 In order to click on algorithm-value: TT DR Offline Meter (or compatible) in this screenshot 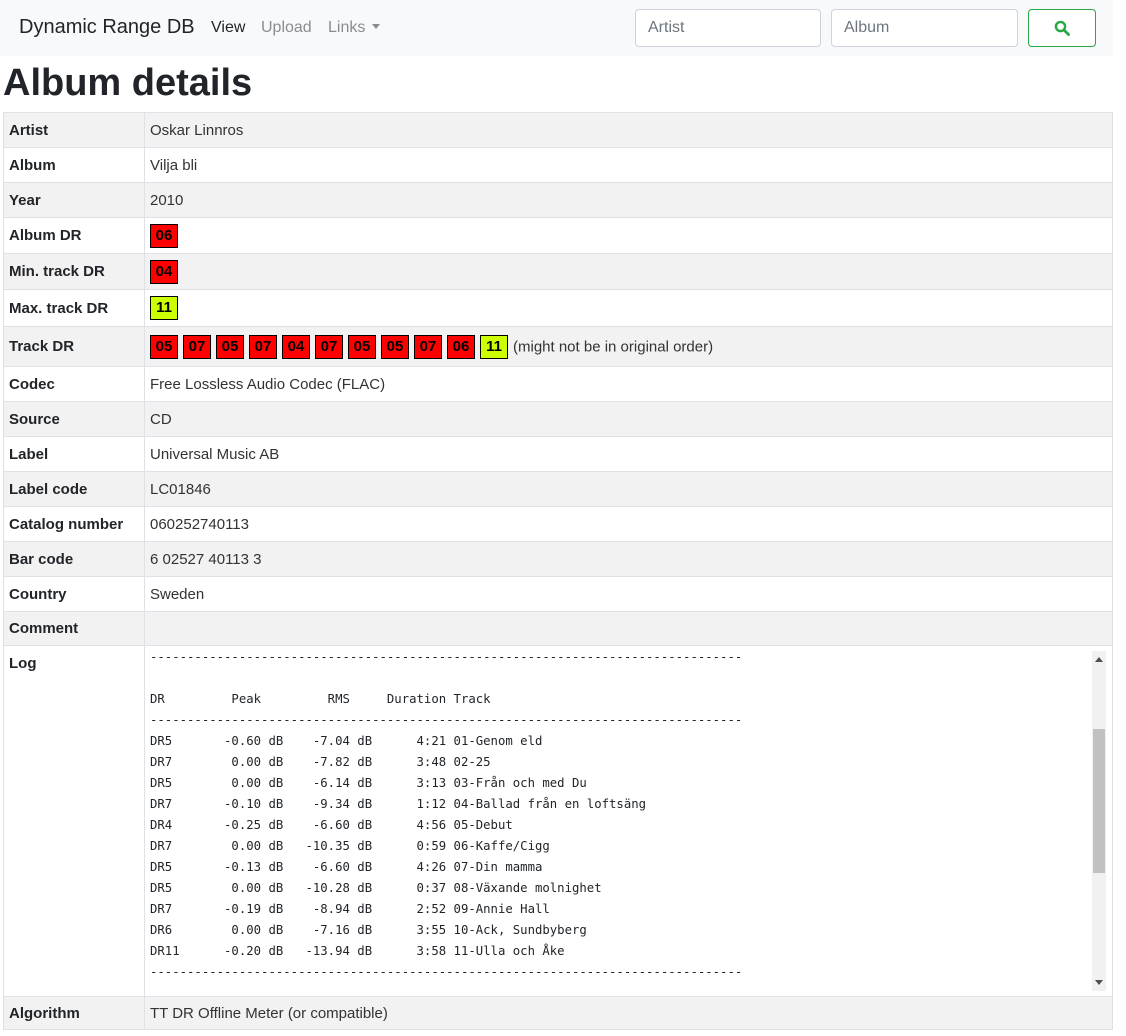, I will do `click(628, 1013)`.